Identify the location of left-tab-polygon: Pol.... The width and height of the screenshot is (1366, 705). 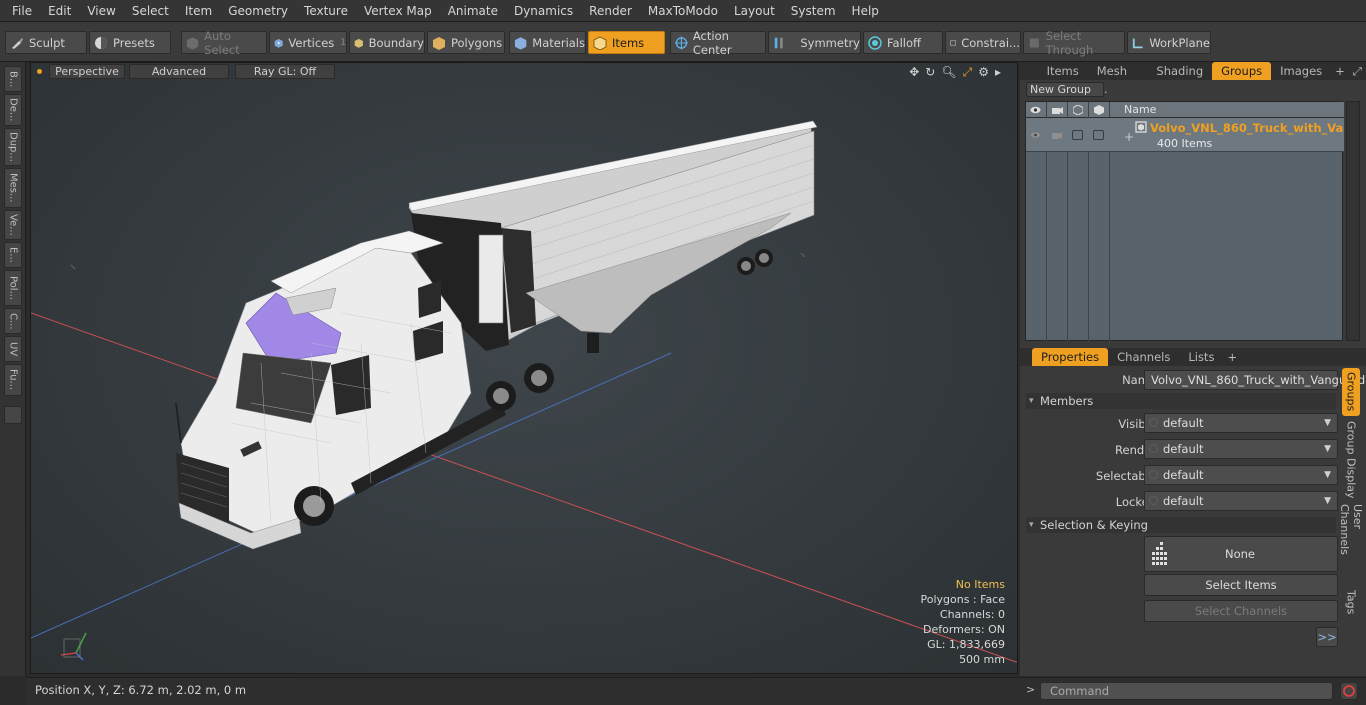
(13, 288).